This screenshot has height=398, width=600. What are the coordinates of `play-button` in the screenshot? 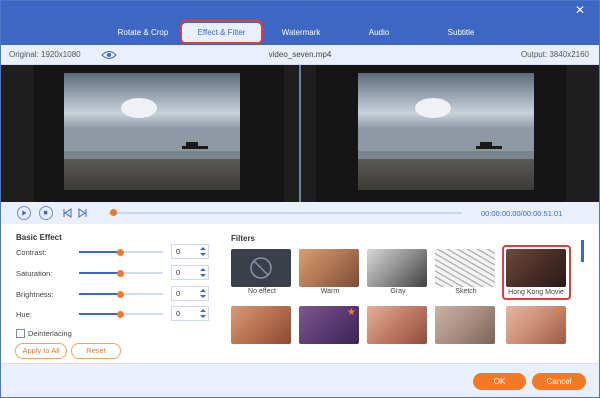 It's located at (24, 213).